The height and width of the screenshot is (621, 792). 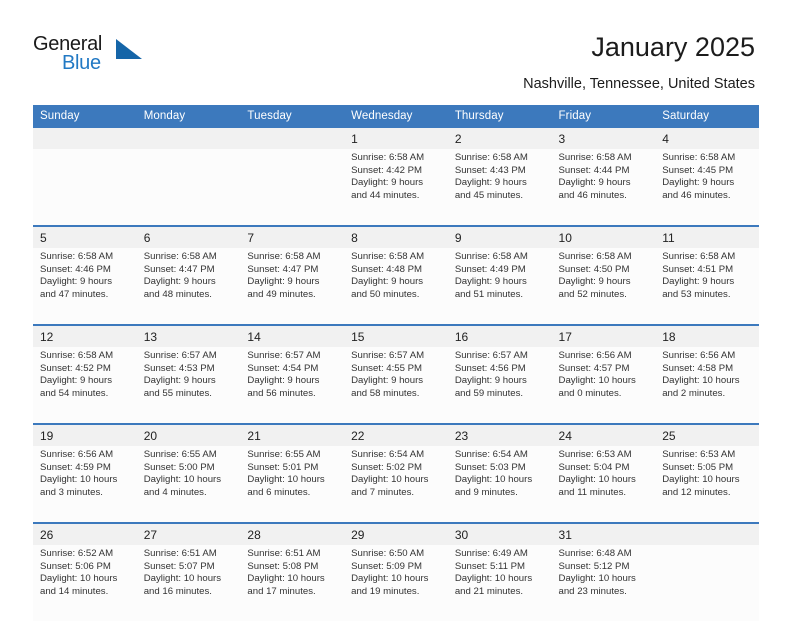 What do you see at coordinates (592, 493) in the screenshot?
I see `daylight-text-line2: and 11 minutes.` at bounding box center [592, 493].